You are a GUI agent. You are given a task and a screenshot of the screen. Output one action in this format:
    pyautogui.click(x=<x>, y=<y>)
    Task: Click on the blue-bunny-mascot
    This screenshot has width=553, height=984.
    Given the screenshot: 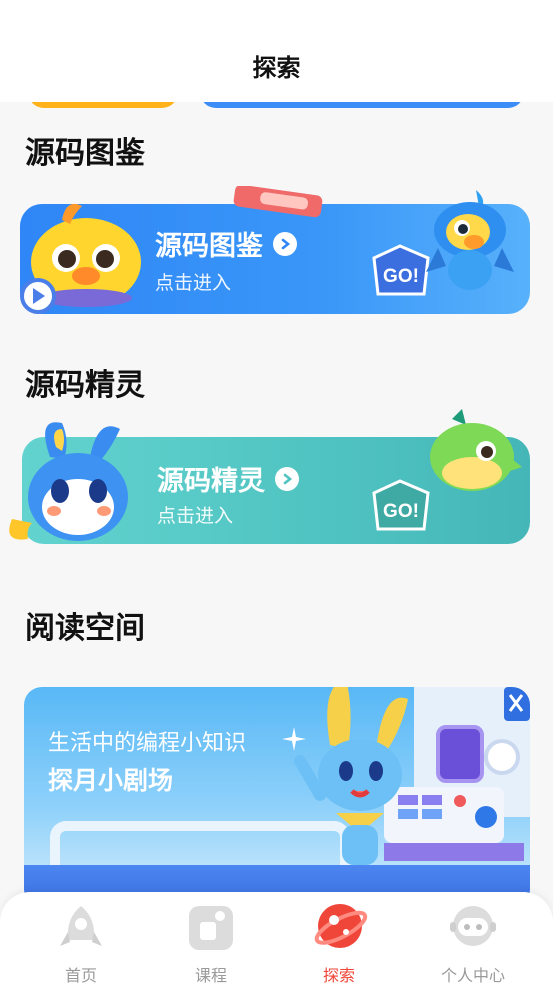 What is the action you would take?
    pyautogui.click(x=68, y=481)
    